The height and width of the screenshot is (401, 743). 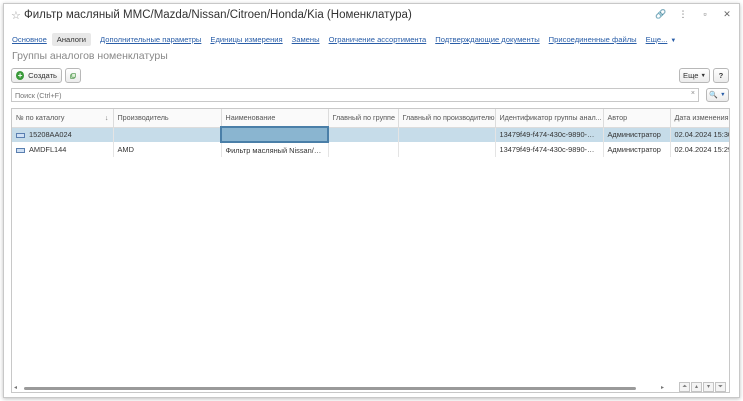 What do you see at coordinates (15, 387) in the screenshot?
I see `scroll-left-icon: ◂` at bounding box center [15, 387].